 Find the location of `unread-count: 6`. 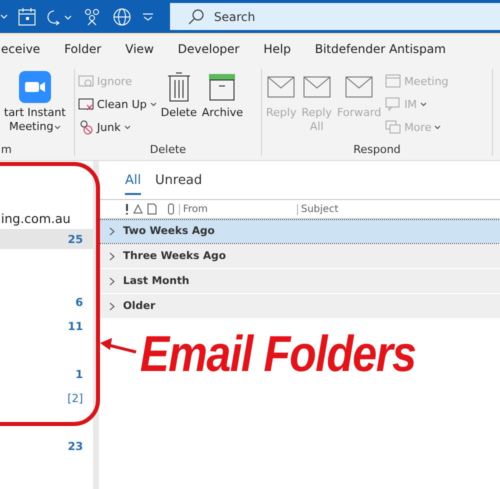

unread-count: 6 is located at coordinates (79, 302).